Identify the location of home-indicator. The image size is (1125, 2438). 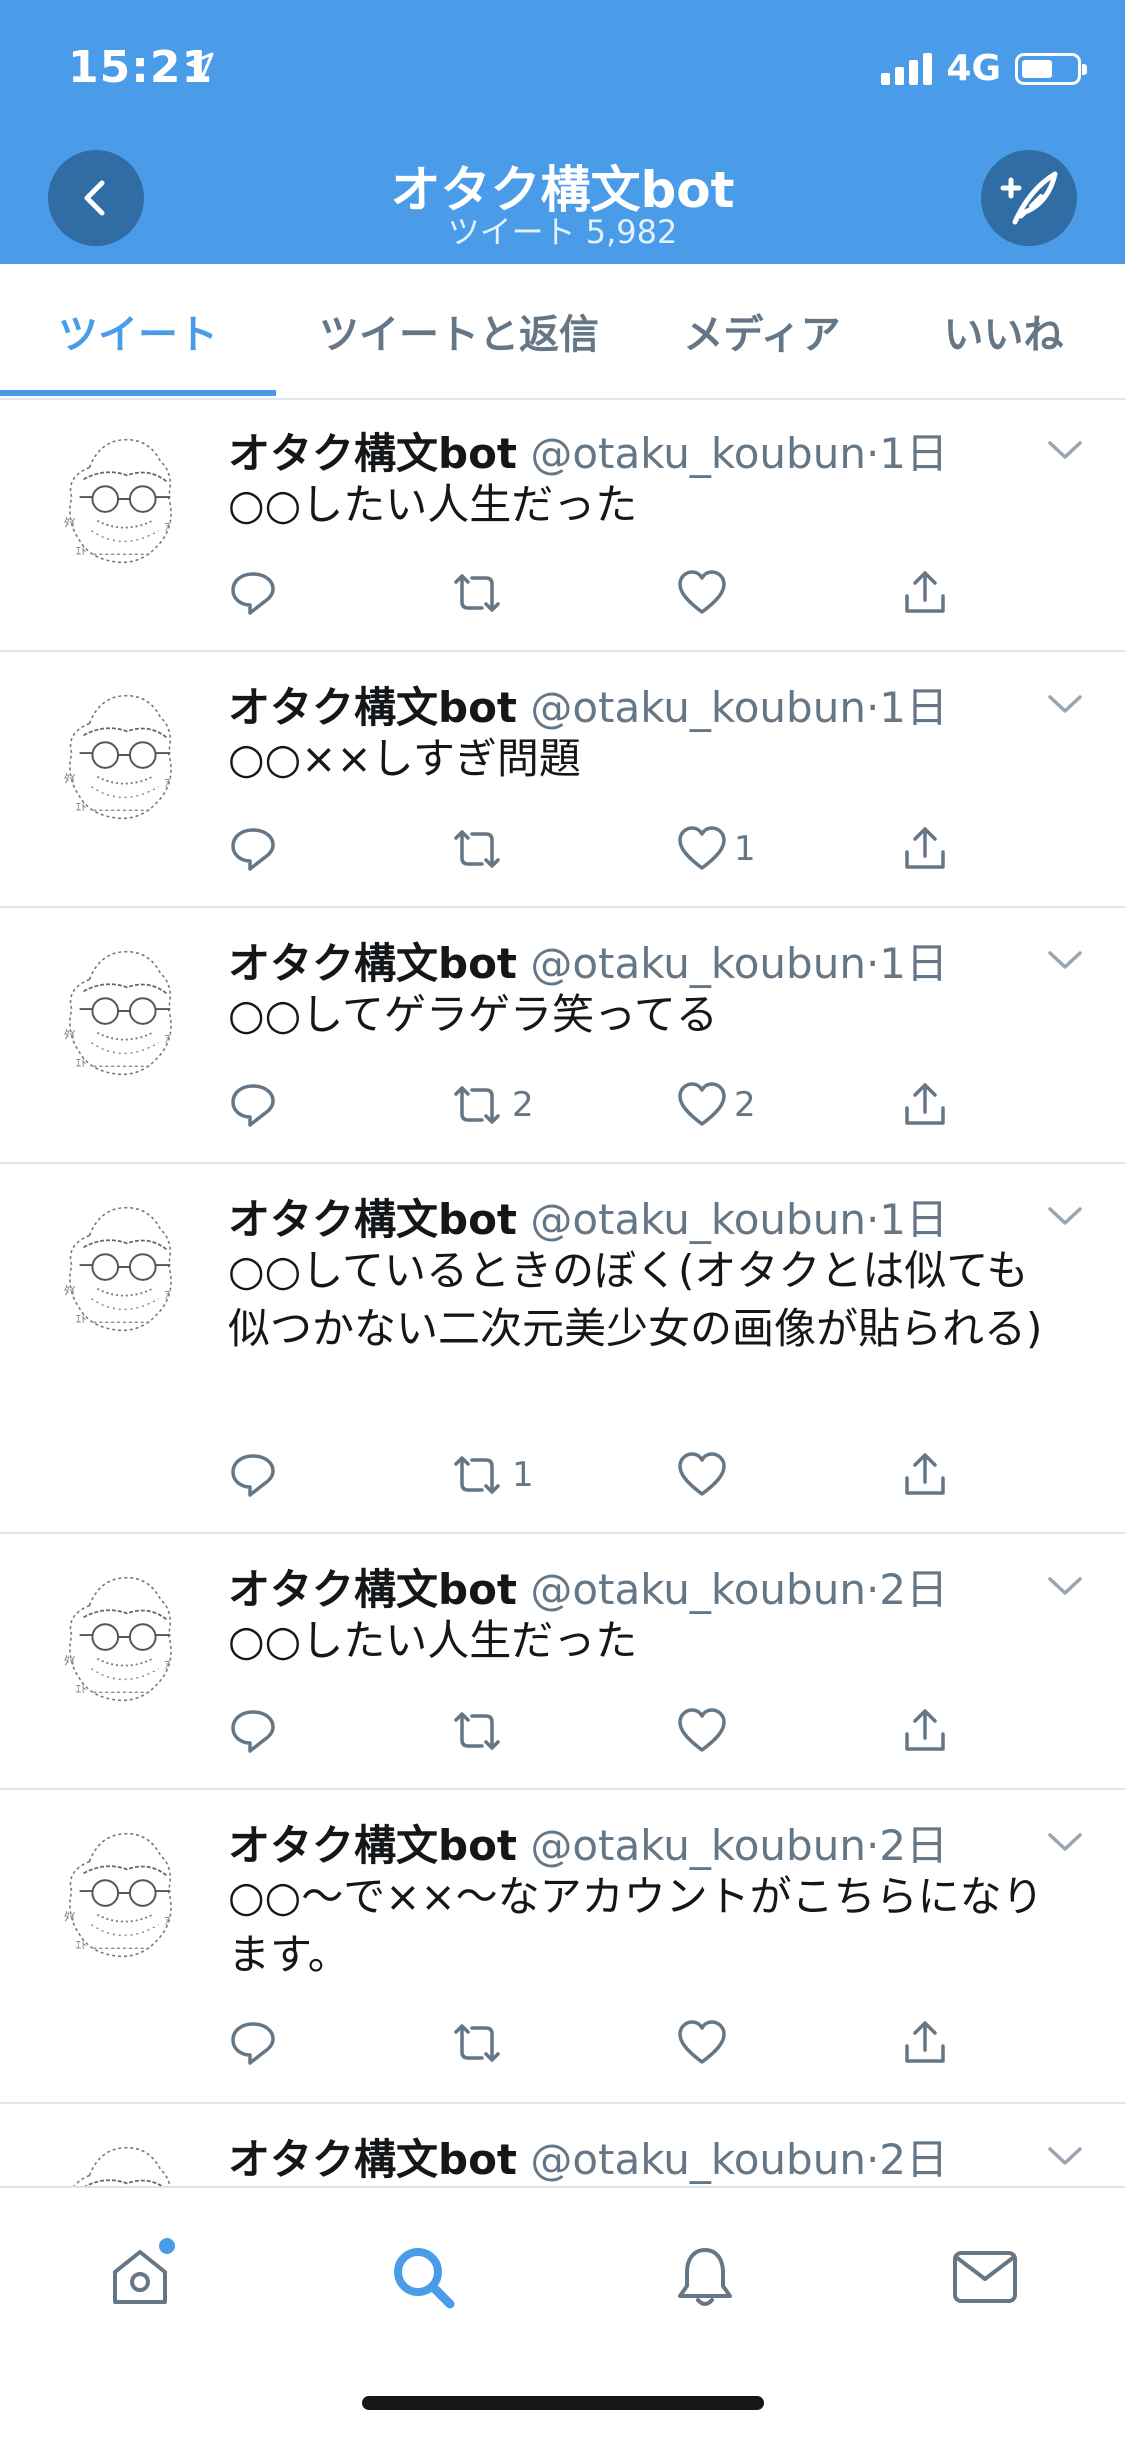
(563, 2403).